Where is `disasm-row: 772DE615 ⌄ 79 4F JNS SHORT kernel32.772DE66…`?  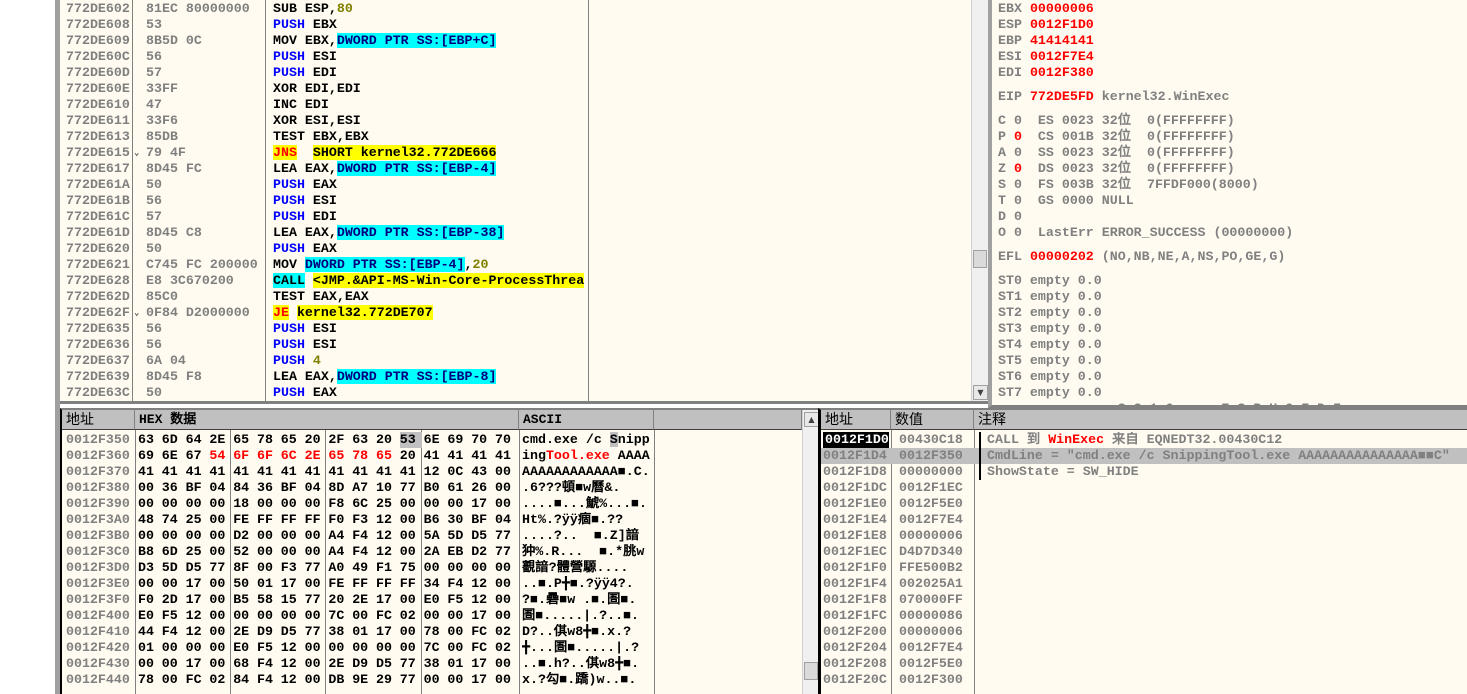
disasm-row: 772DE615 ⌄ 79 4F JNS SHORT kernel32.772DE66… is located at coordinates (515, 153).